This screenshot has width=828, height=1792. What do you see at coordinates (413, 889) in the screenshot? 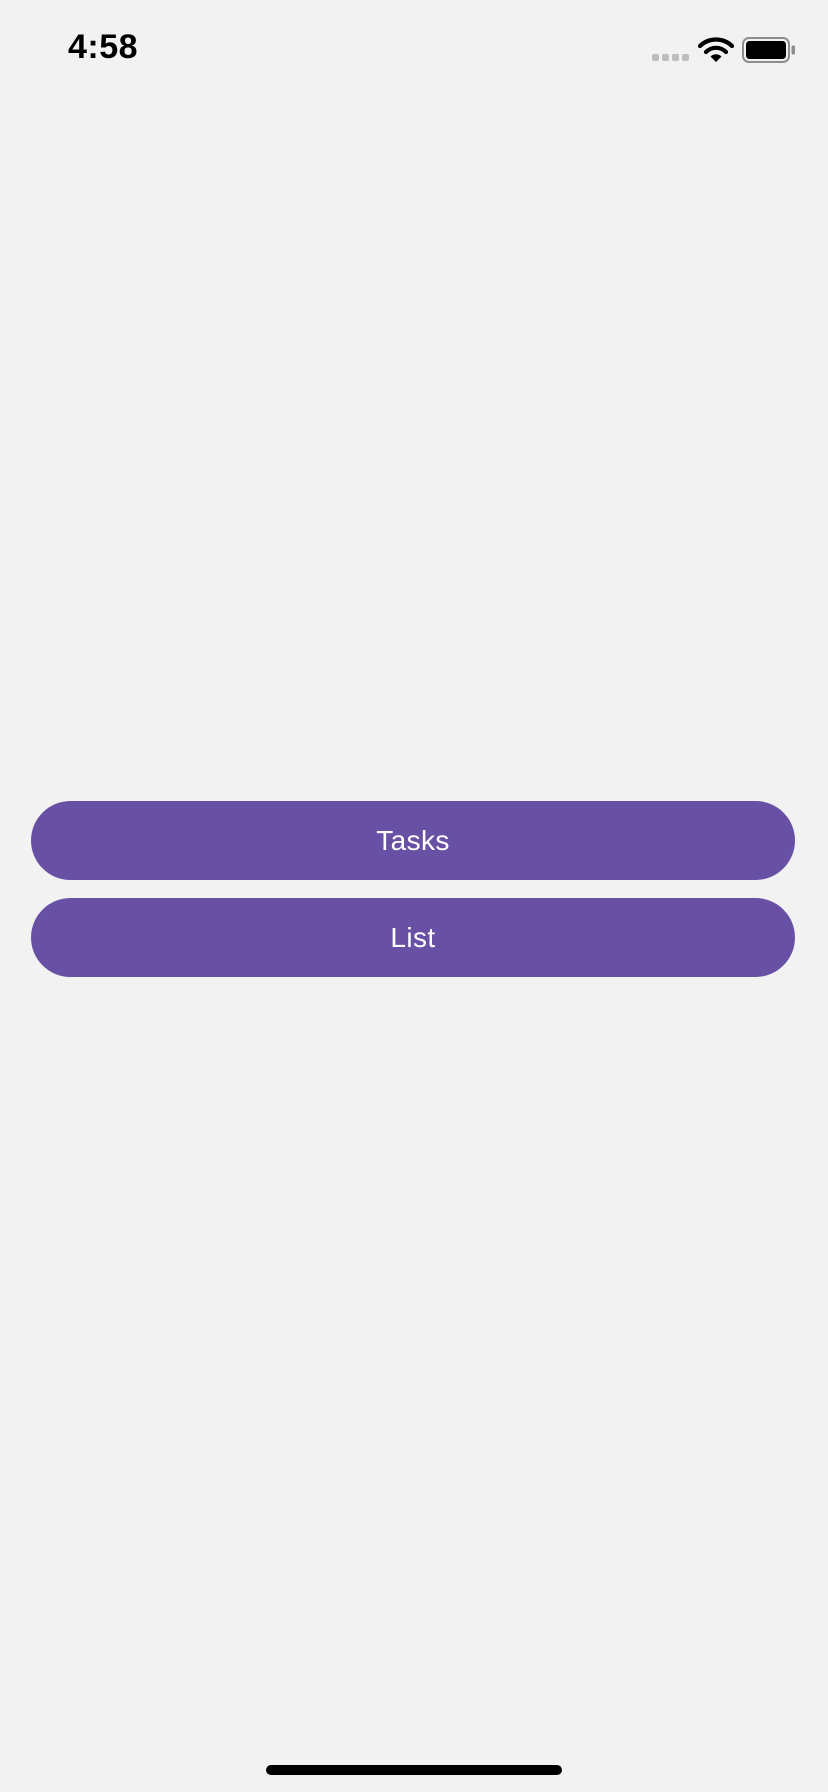
I see `menu-buttons: Tasks List` at bounding box center [413, 889].